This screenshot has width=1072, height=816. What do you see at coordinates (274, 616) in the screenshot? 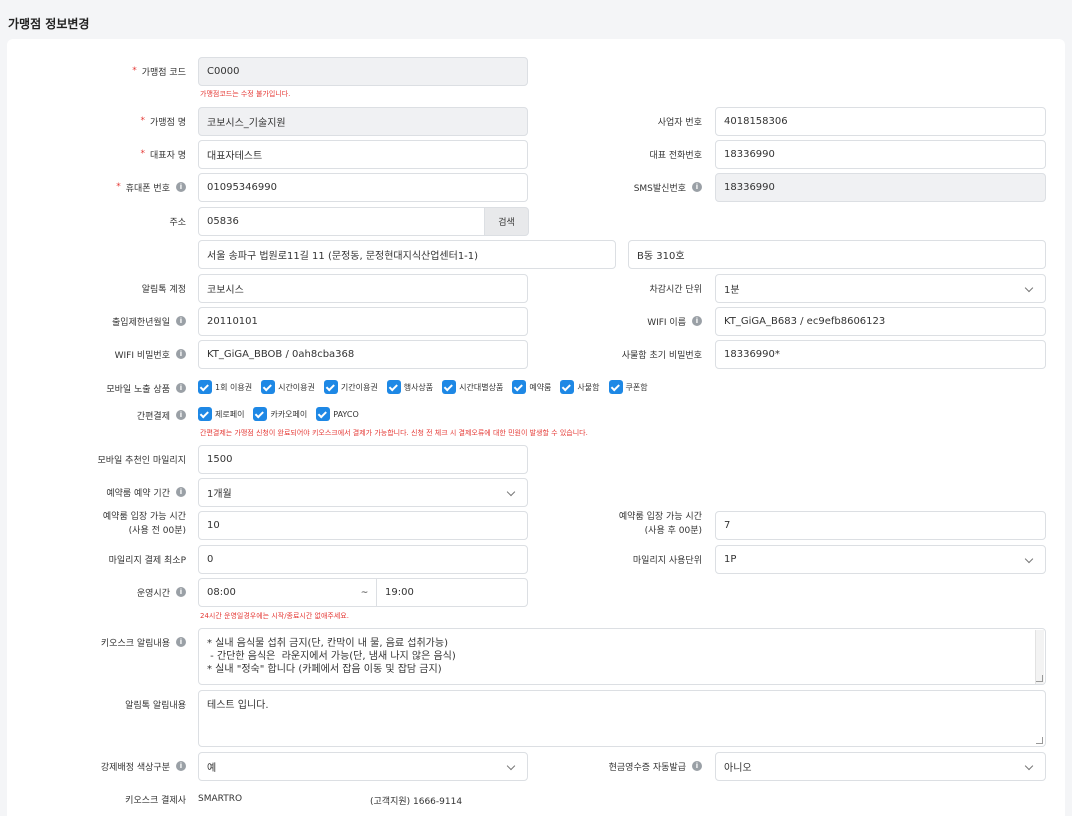
I see `hours-warning: 24시간 운영일경우에는 시작/종료시간 없애주세요.` at bounding box center [274, 616].